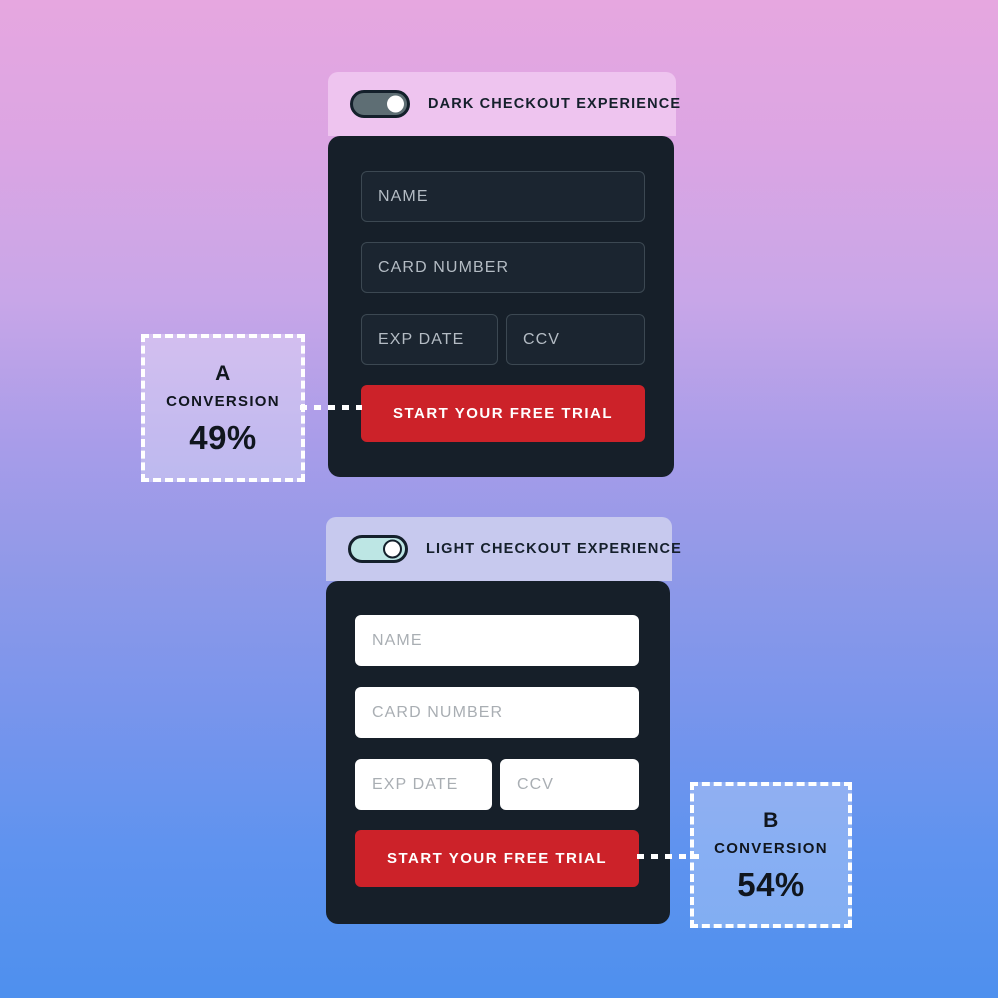 The height and width of the screenshot is (998, 998). What do you see at coordinates (771, 820) in the screenshot?
I see `variant-b-label: B` at bounding box center [771, 820].